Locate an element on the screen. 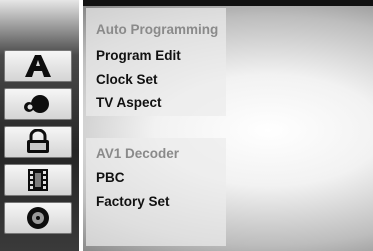  disc-icon is located at coordinates (38, 218).